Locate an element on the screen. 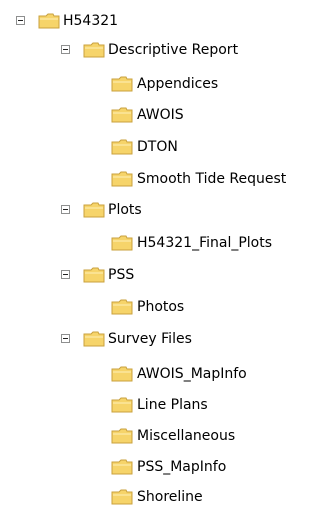 The height and width of the screenshot is (512, 327). tree-node-label: AWOIS is located at coordinates (160, 115).